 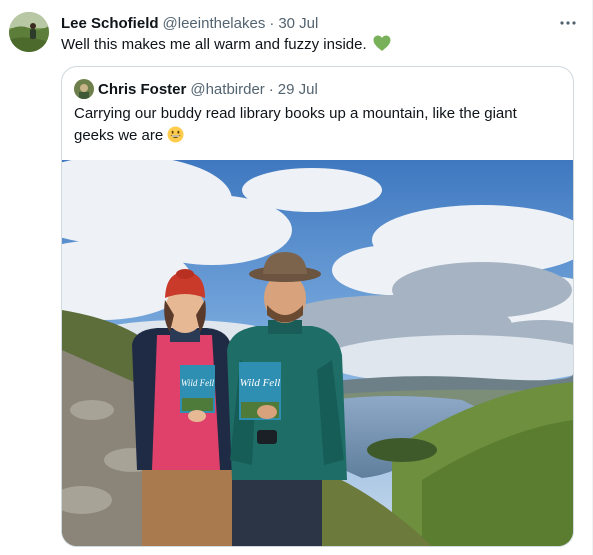 What do you see at coordinates (568, 23) in the screenshot?
I see `more-options-icon` at bounding box center [568, 23].